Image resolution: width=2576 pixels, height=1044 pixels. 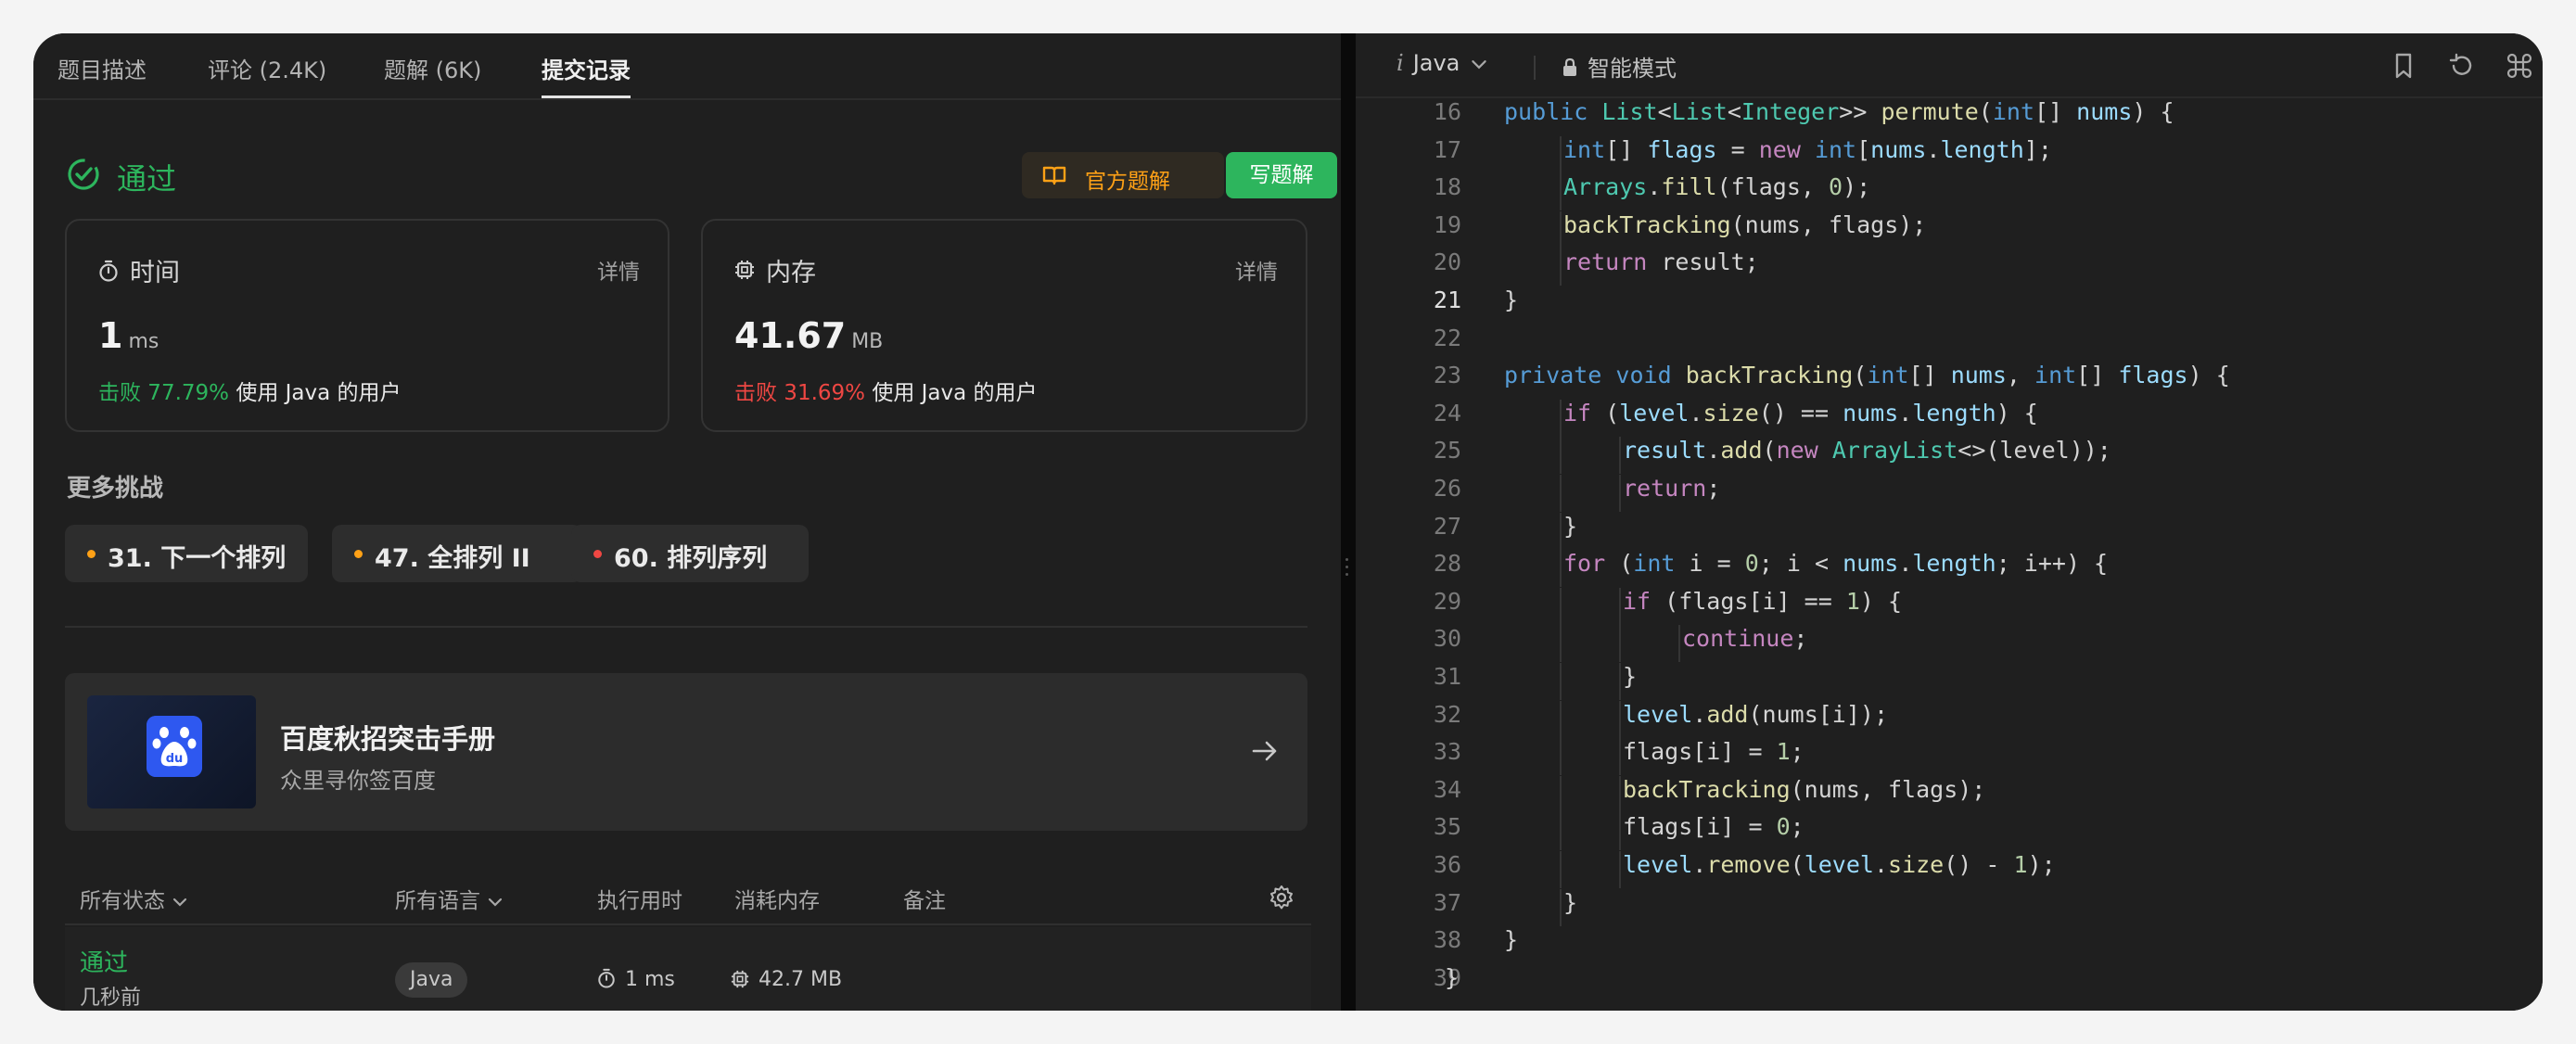 What do you see at coordinates (1661, 261) in the screenshot?
I see `code-text: return result;` at bounding box center [1661, 261].